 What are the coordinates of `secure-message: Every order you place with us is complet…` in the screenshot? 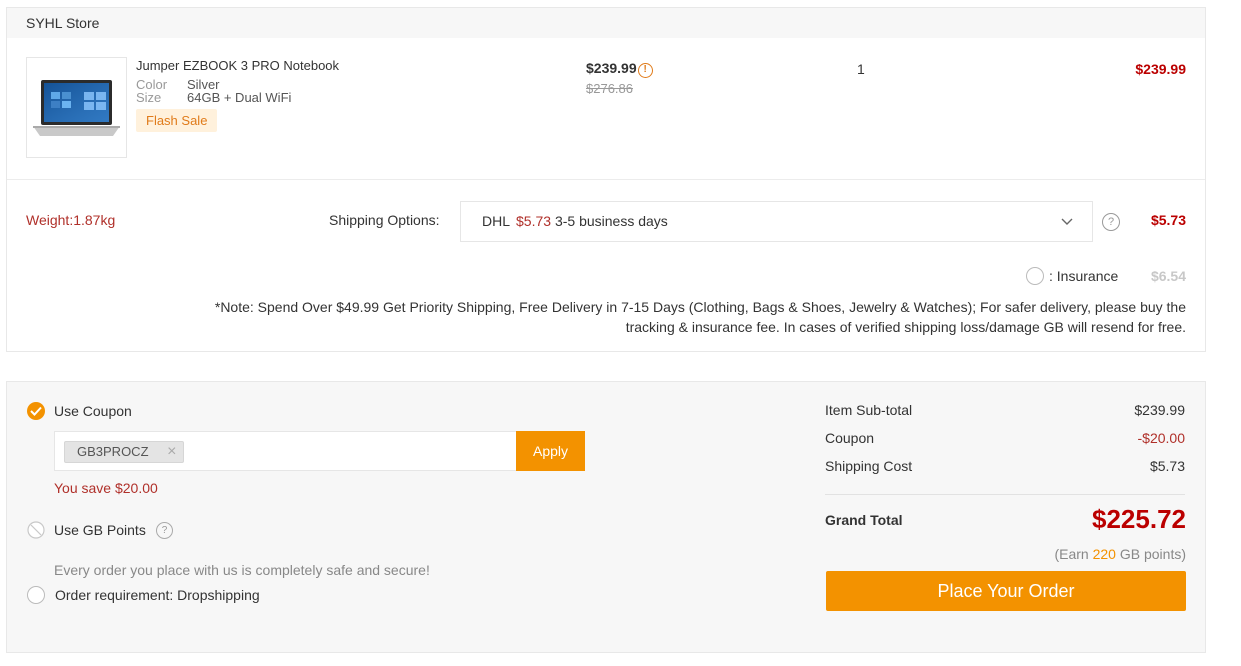 It's located at (242, 570).